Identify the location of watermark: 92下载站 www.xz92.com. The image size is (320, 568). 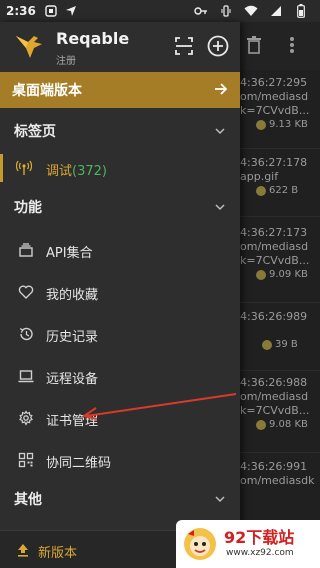
(248, 544).